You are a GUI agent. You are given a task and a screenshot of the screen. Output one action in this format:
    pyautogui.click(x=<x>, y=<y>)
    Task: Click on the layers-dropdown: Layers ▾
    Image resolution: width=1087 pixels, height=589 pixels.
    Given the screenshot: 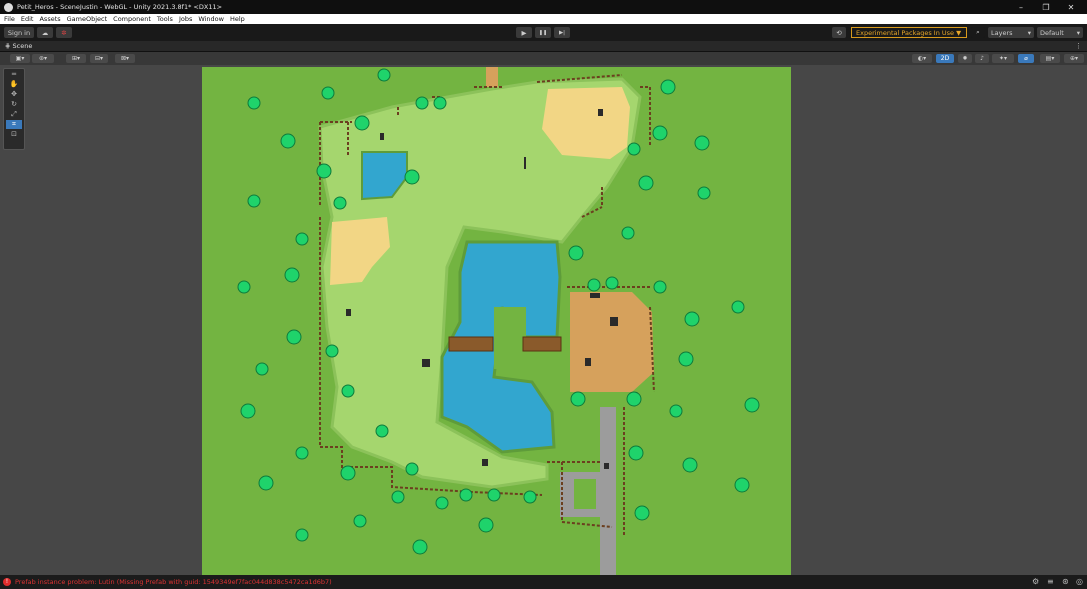 What is the action you would take?
    pyautogui.click(x=1011, y=32)
    